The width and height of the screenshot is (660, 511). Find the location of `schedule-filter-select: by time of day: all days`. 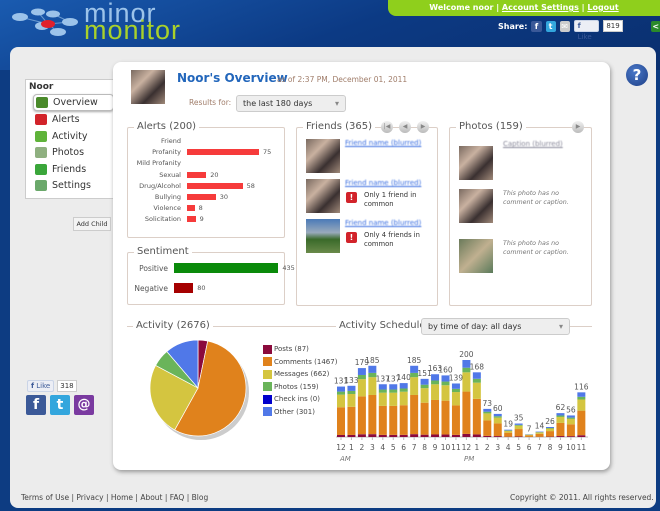

schedule-filter-select: by time of day: all days is located at coordinates (495, 326).